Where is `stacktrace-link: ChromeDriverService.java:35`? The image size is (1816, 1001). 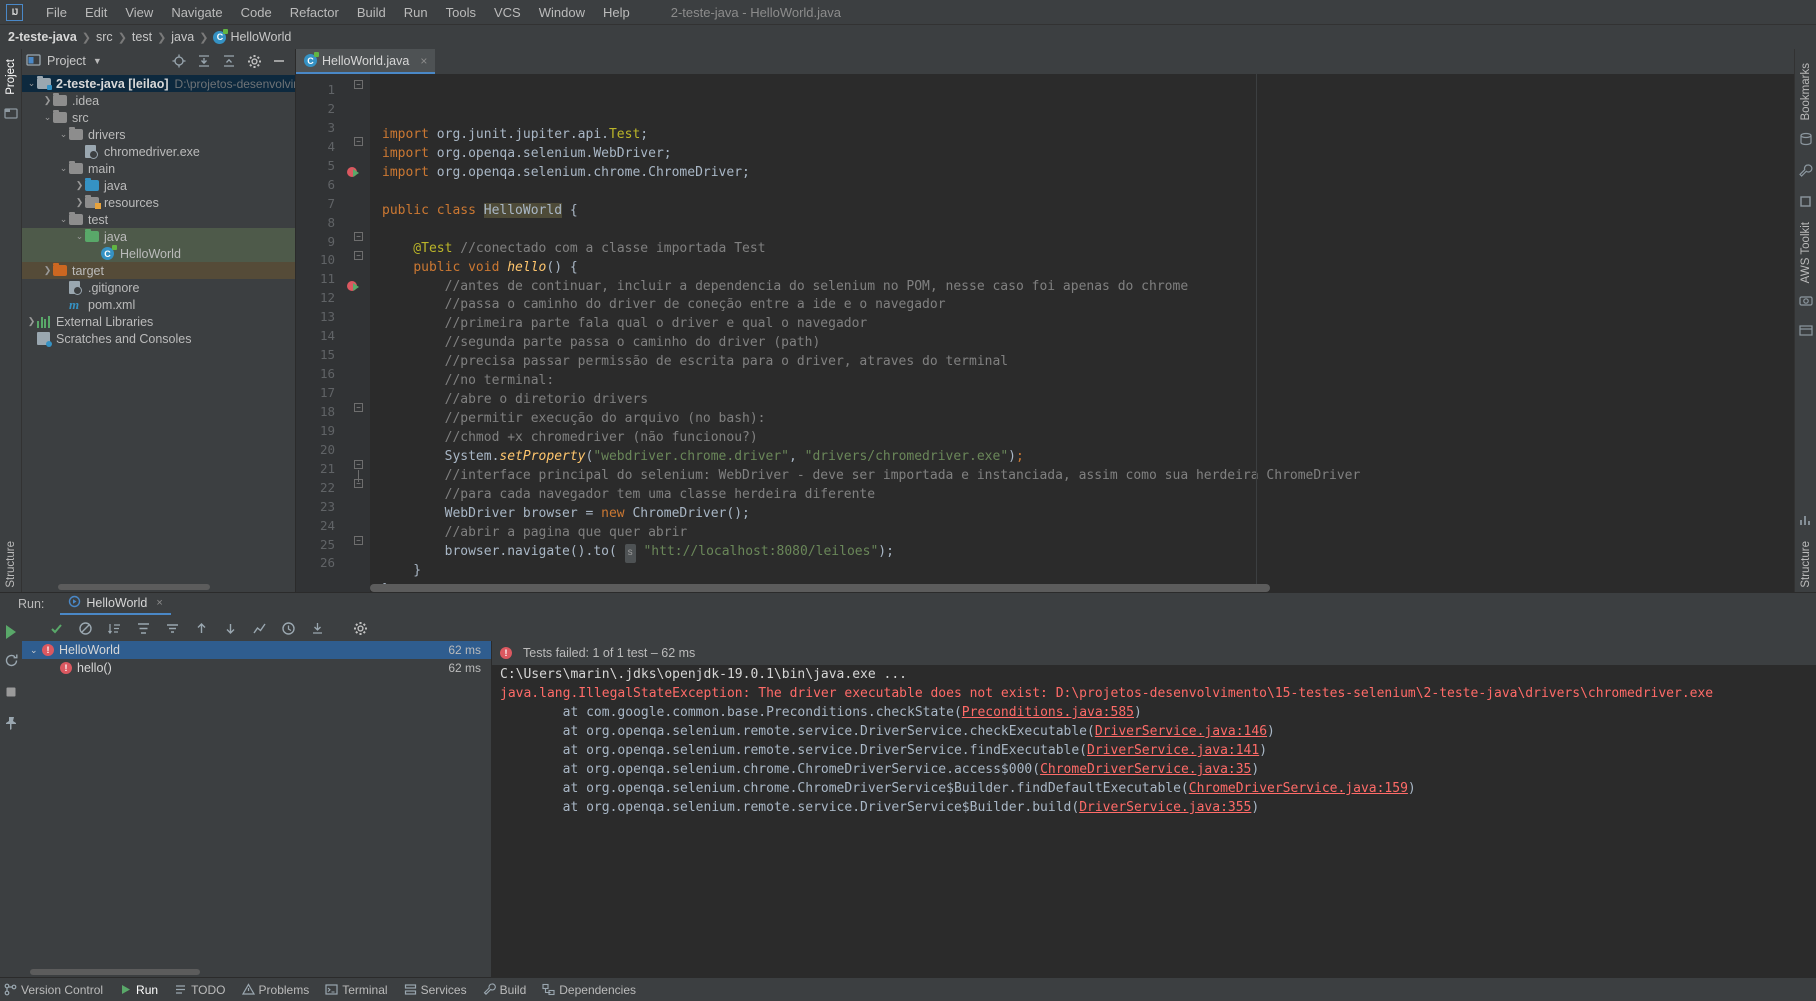 stacktrace-link: ChromeDriverService.java:35 is located at coordinates (1145, 769).